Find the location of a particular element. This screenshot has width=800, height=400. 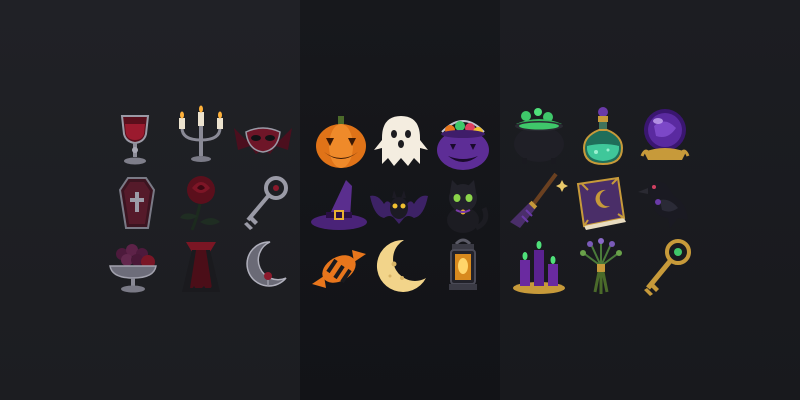

candelabra-icon is located at coordinates (201, 136).